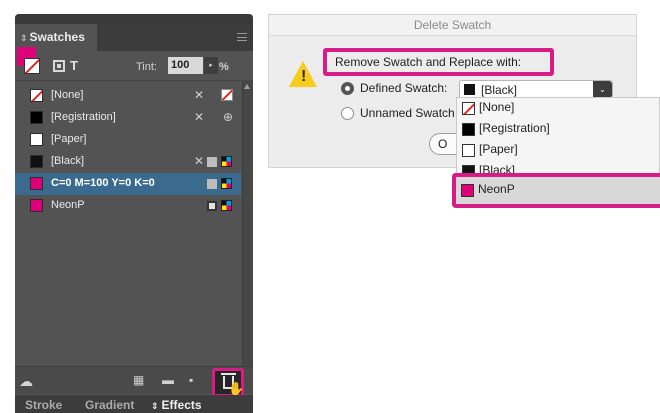 The image size is (660, 413). What do you see at coordinates (146, 67) in the screenshot?
I see `tint-label: Tint:` at bounding box center [146, 67].